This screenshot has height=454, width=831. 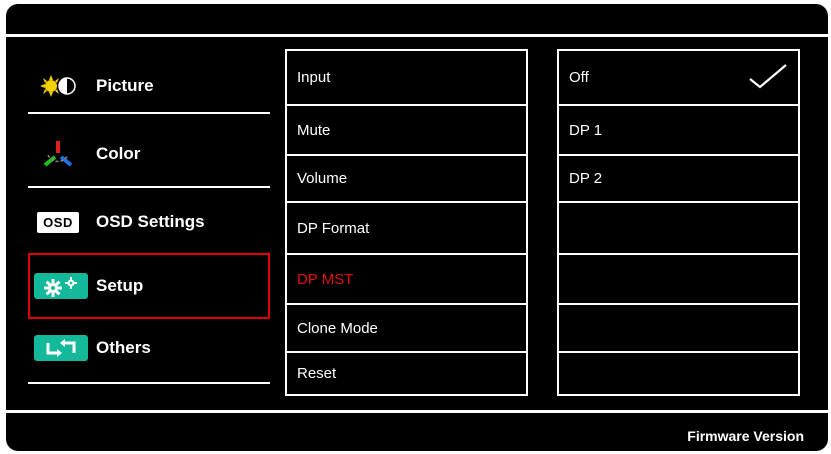 What do you see at coordinates (579, 77) in the screenshot?
I see `value-label-off: Off` at bounding box center [579, 77].